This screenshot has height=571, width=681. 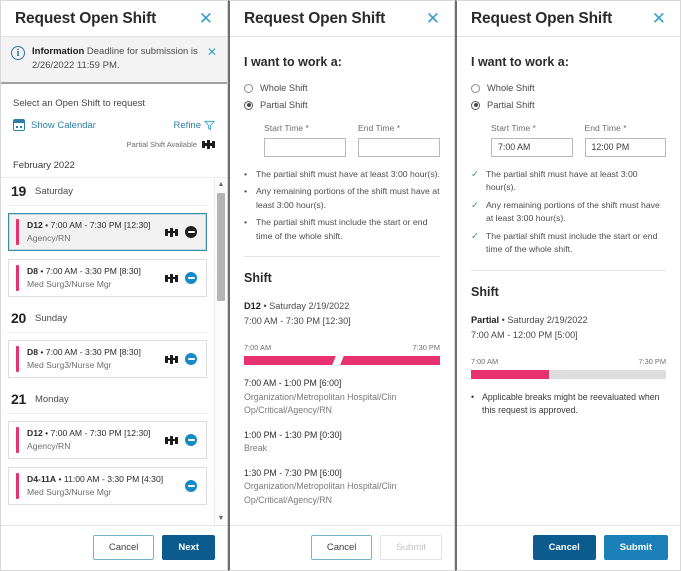 What do you see at coordinates (110, 479) in the screenshot?
I see `shift-time: • 11:00 AM - 3:30 PM [4:30]` at bounding box center [110, 479].